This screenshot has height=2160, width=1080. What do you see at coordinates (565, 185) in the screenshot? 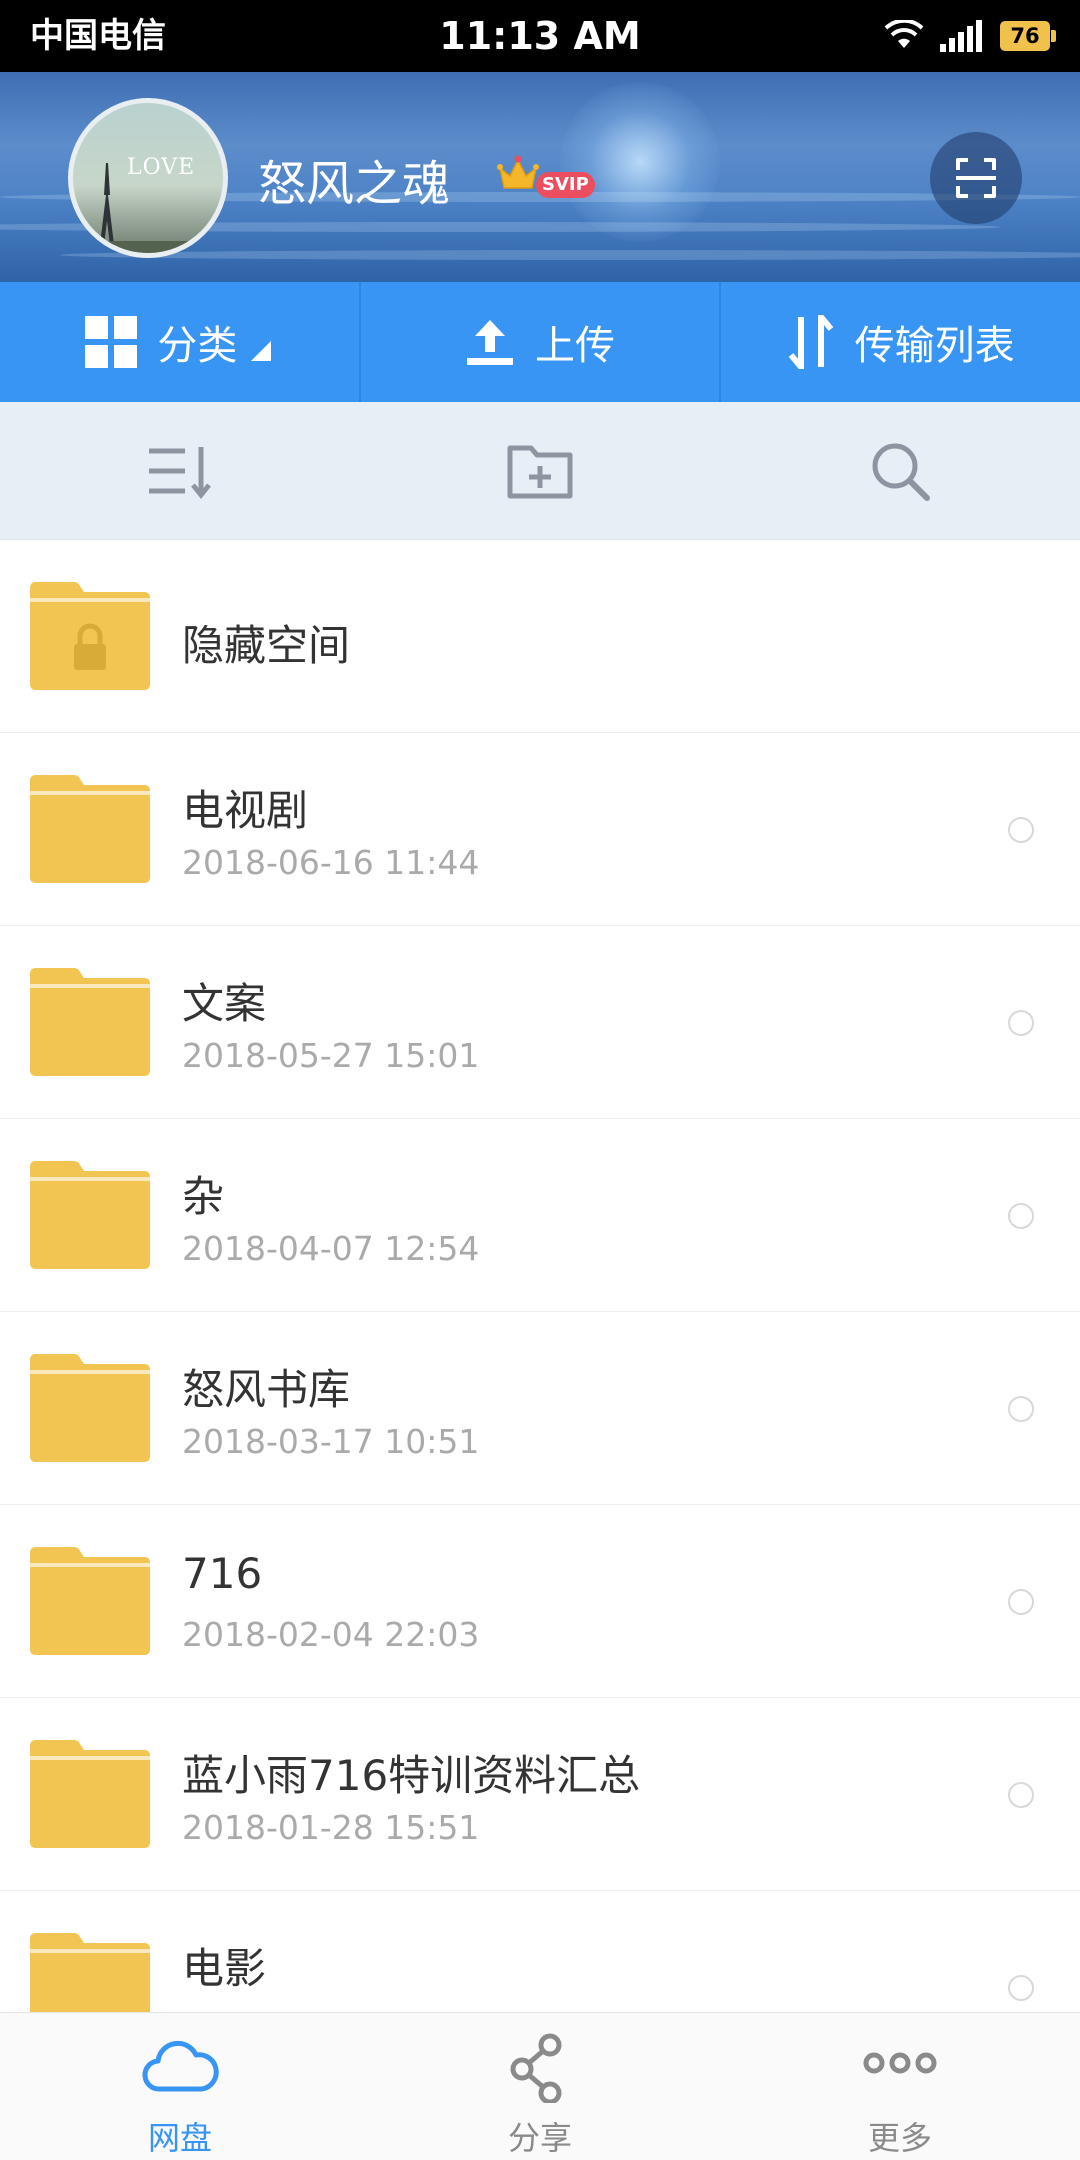
I see `svip-label: SVIP` at bounding box center [565, 185].